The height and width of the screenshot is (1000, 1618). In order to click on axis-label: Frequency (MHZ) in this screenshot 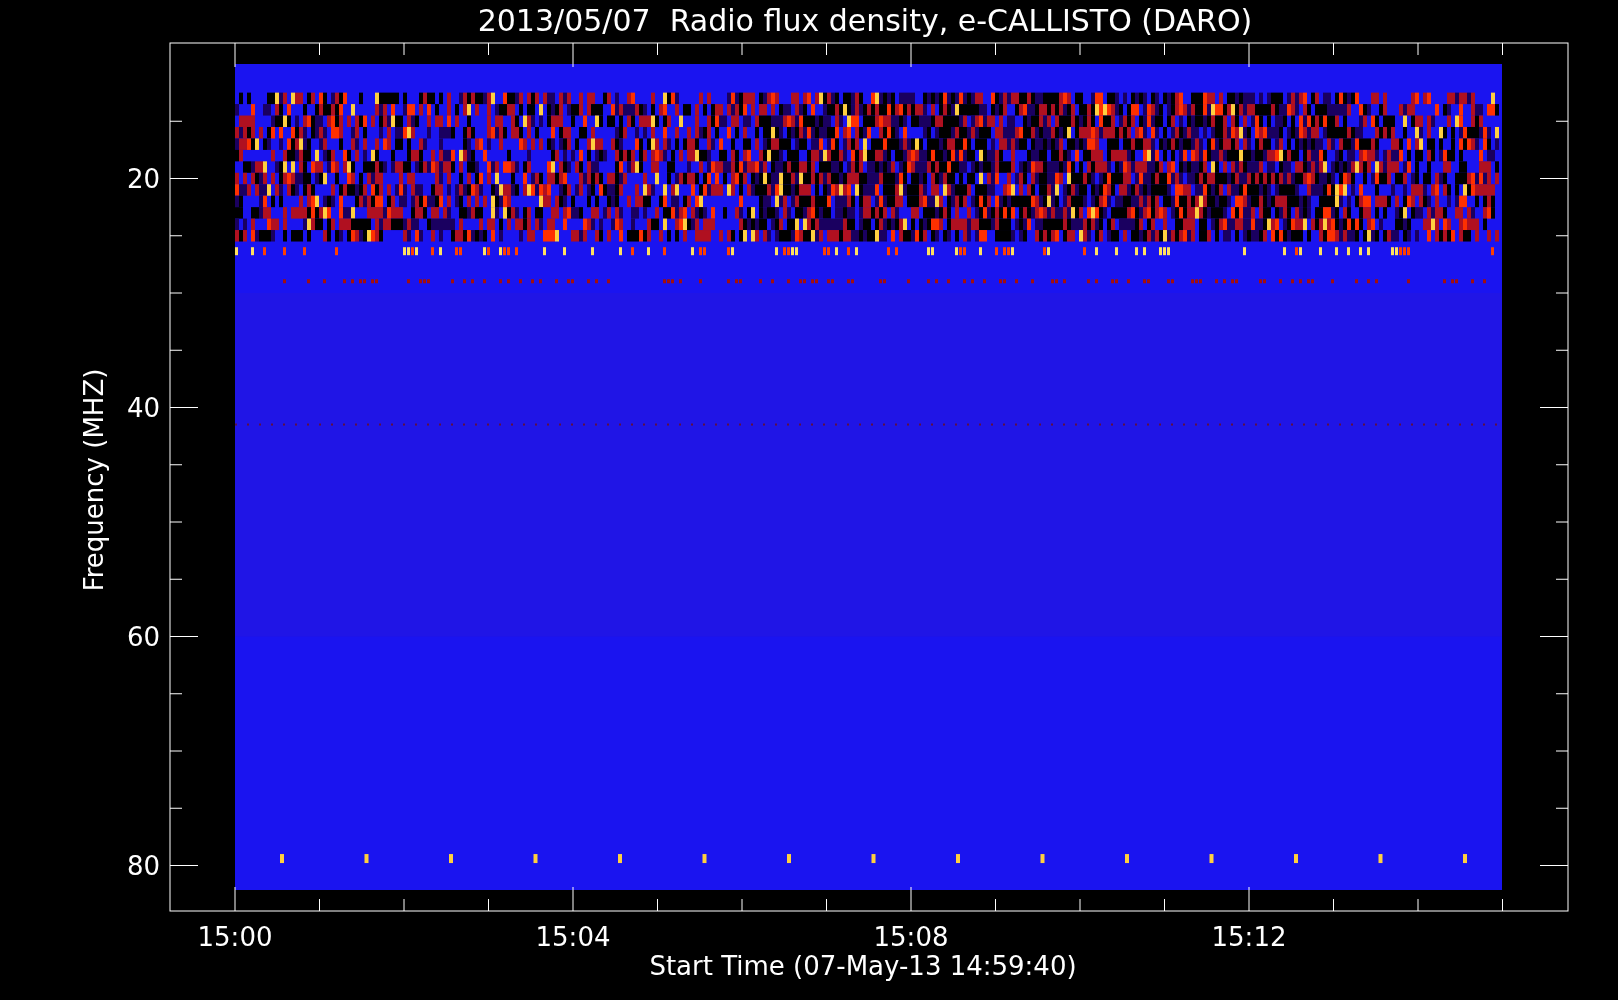, I will do `click(94, 480)`.